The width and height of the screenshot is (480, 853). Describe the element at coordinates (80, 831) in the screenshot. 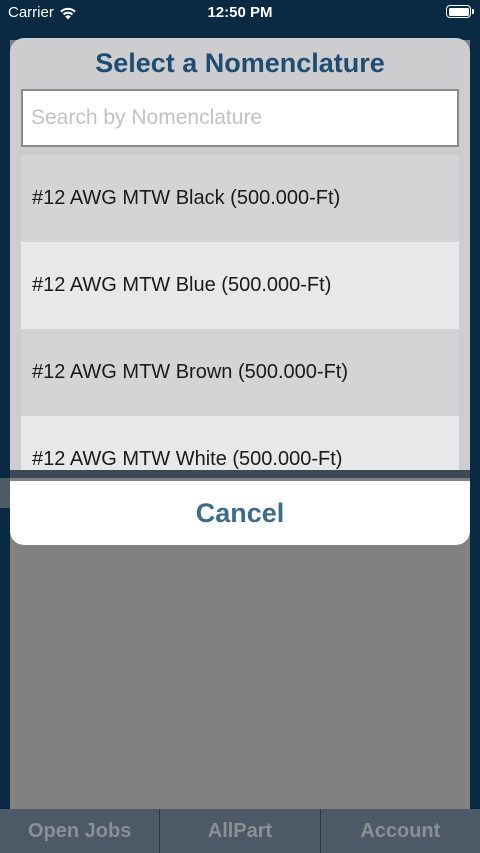

I see `tab-open-jobs: Open Jobs` at that location.